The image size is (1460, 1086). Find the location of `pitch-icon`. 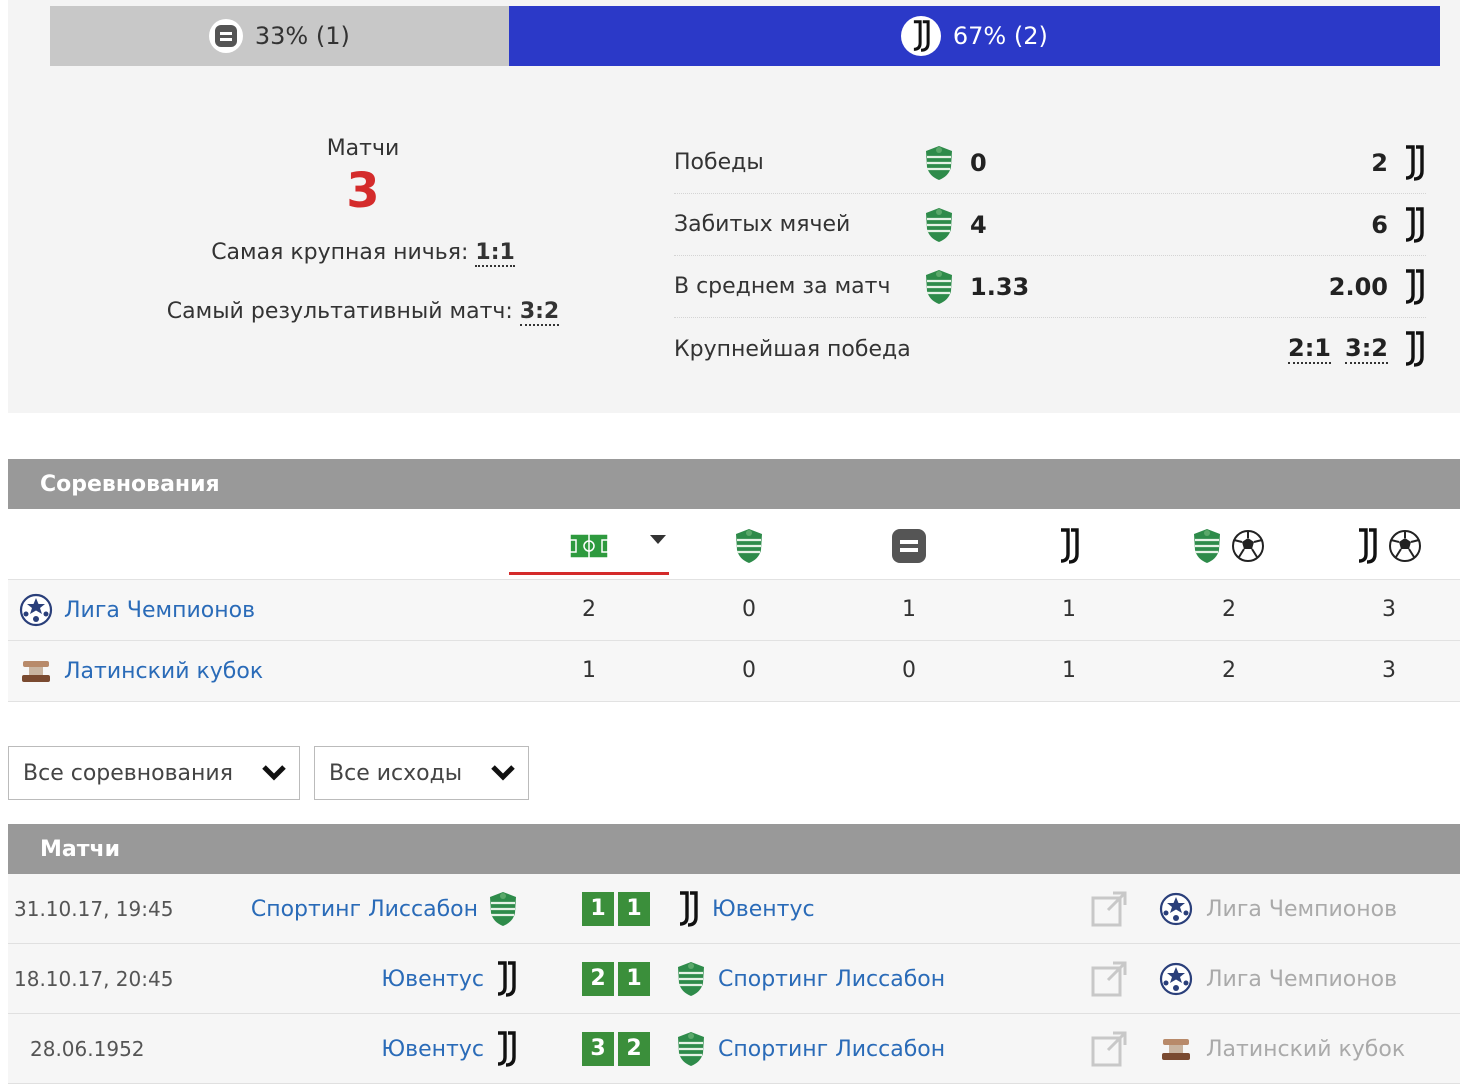

pitch-icon is located at coordinates (589, 546).